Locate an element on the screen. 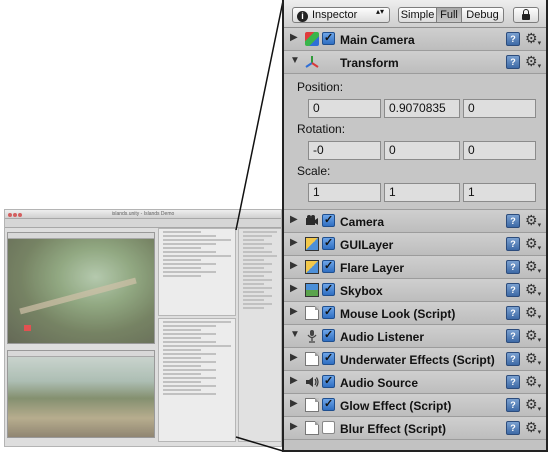 The image size is (550, 452). mode-full-button: Full is located at coordinates (449, 15).